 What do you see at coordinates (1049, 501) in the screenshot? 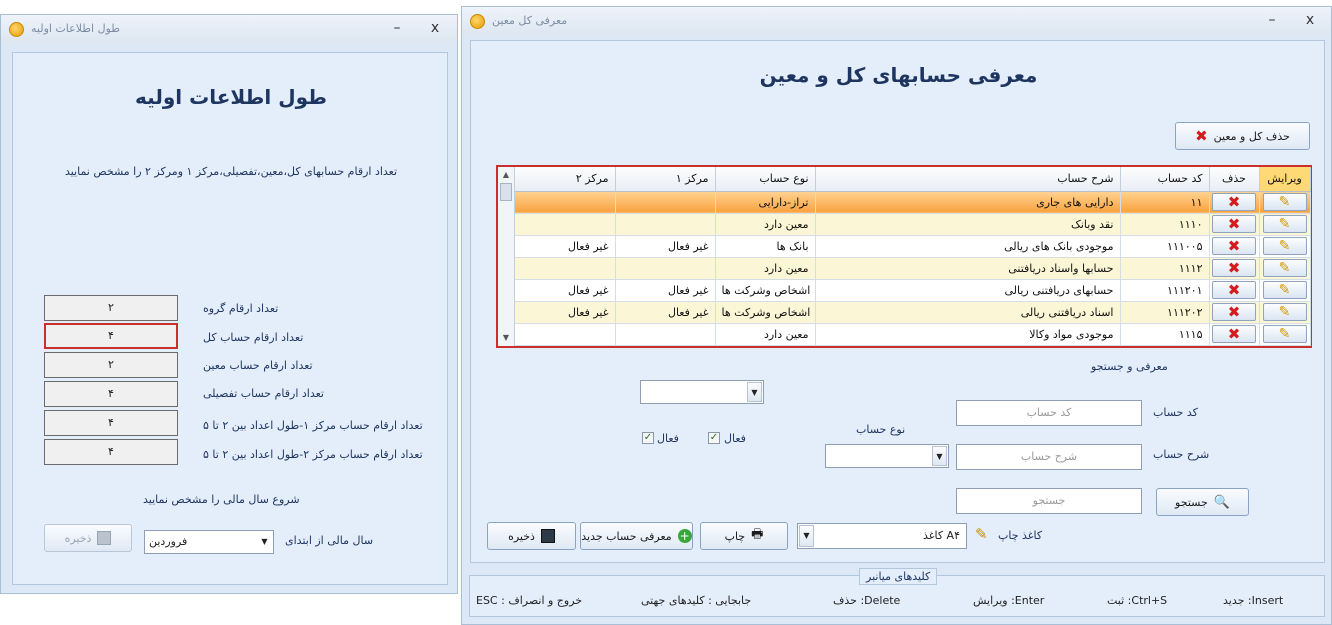
I see `search-input: جستجو` at bounding box center [1049, 501].